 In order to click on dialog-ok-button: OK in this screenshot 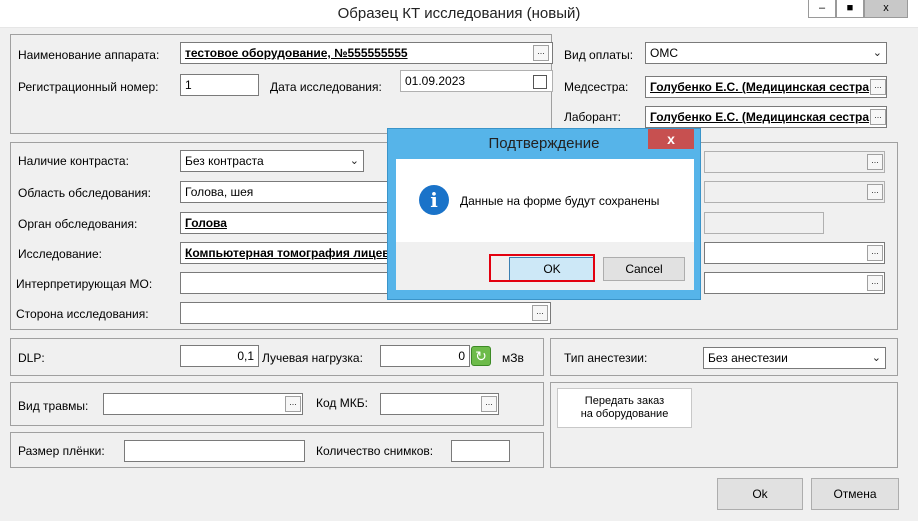, I will do `click(552, 269)`.